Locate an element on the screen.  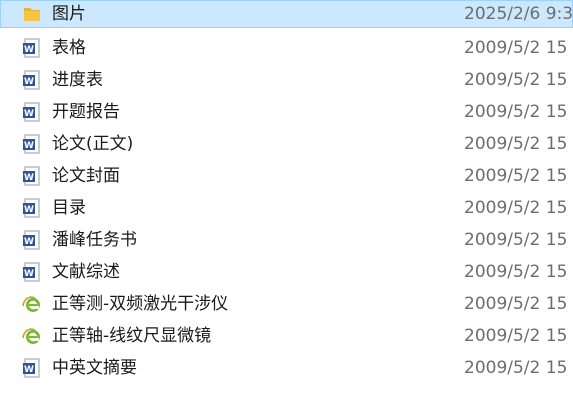
file-name: 中英文摘要 is located at coordinates (94, 368).